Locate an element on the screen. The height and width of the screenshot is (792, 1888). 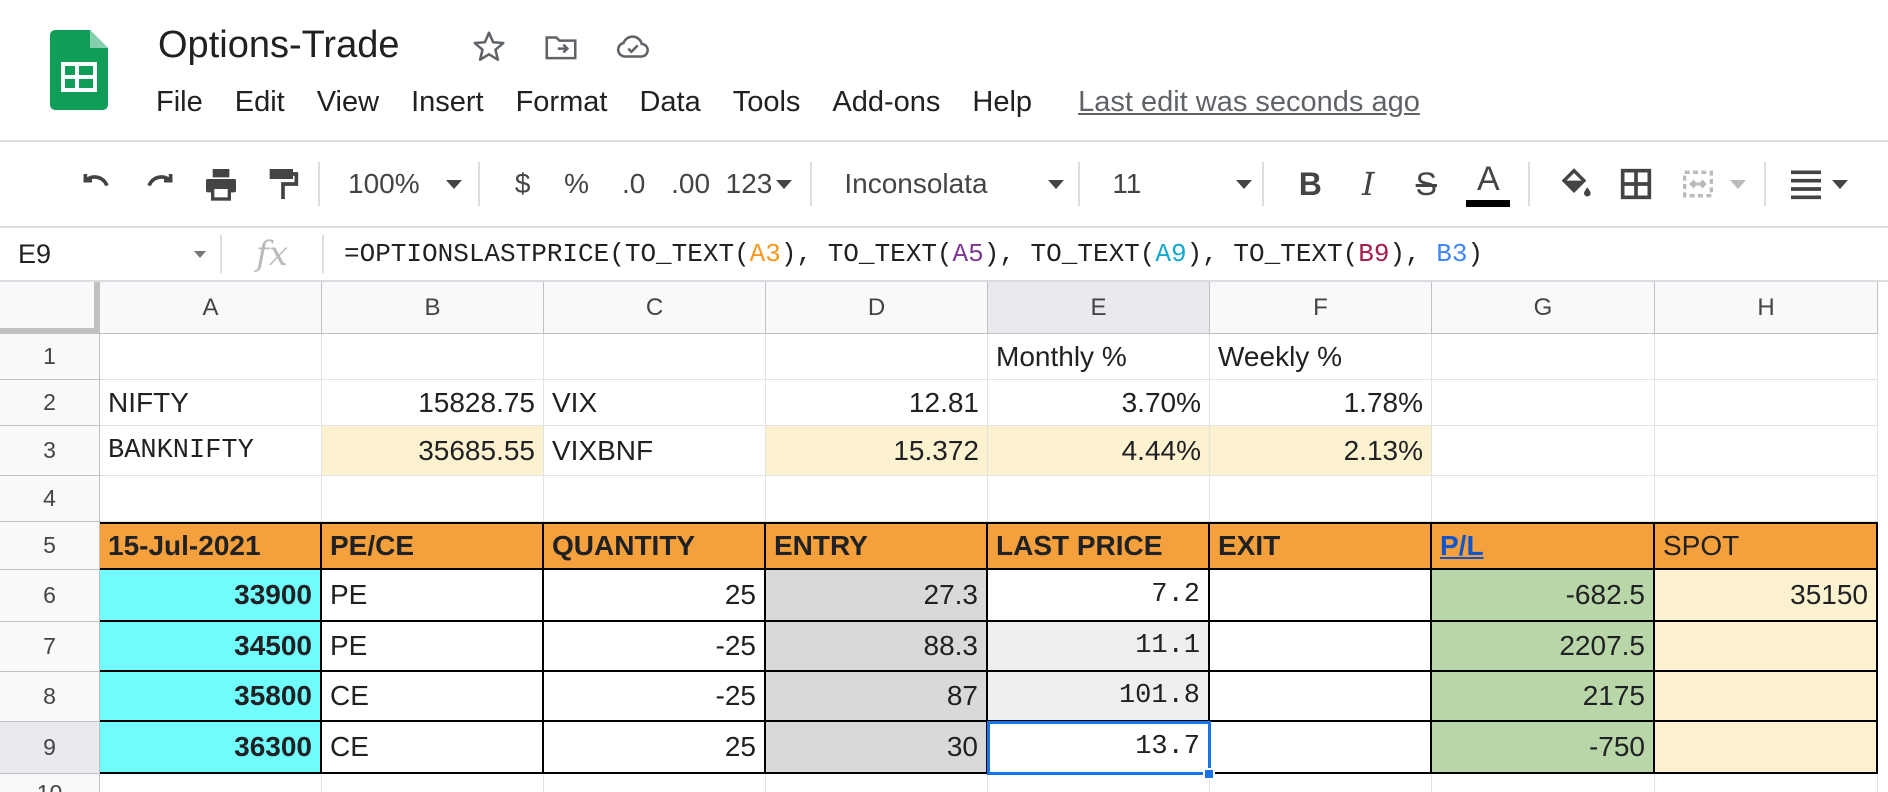
menu-edit: Edit is located at coordinates (260, 102).